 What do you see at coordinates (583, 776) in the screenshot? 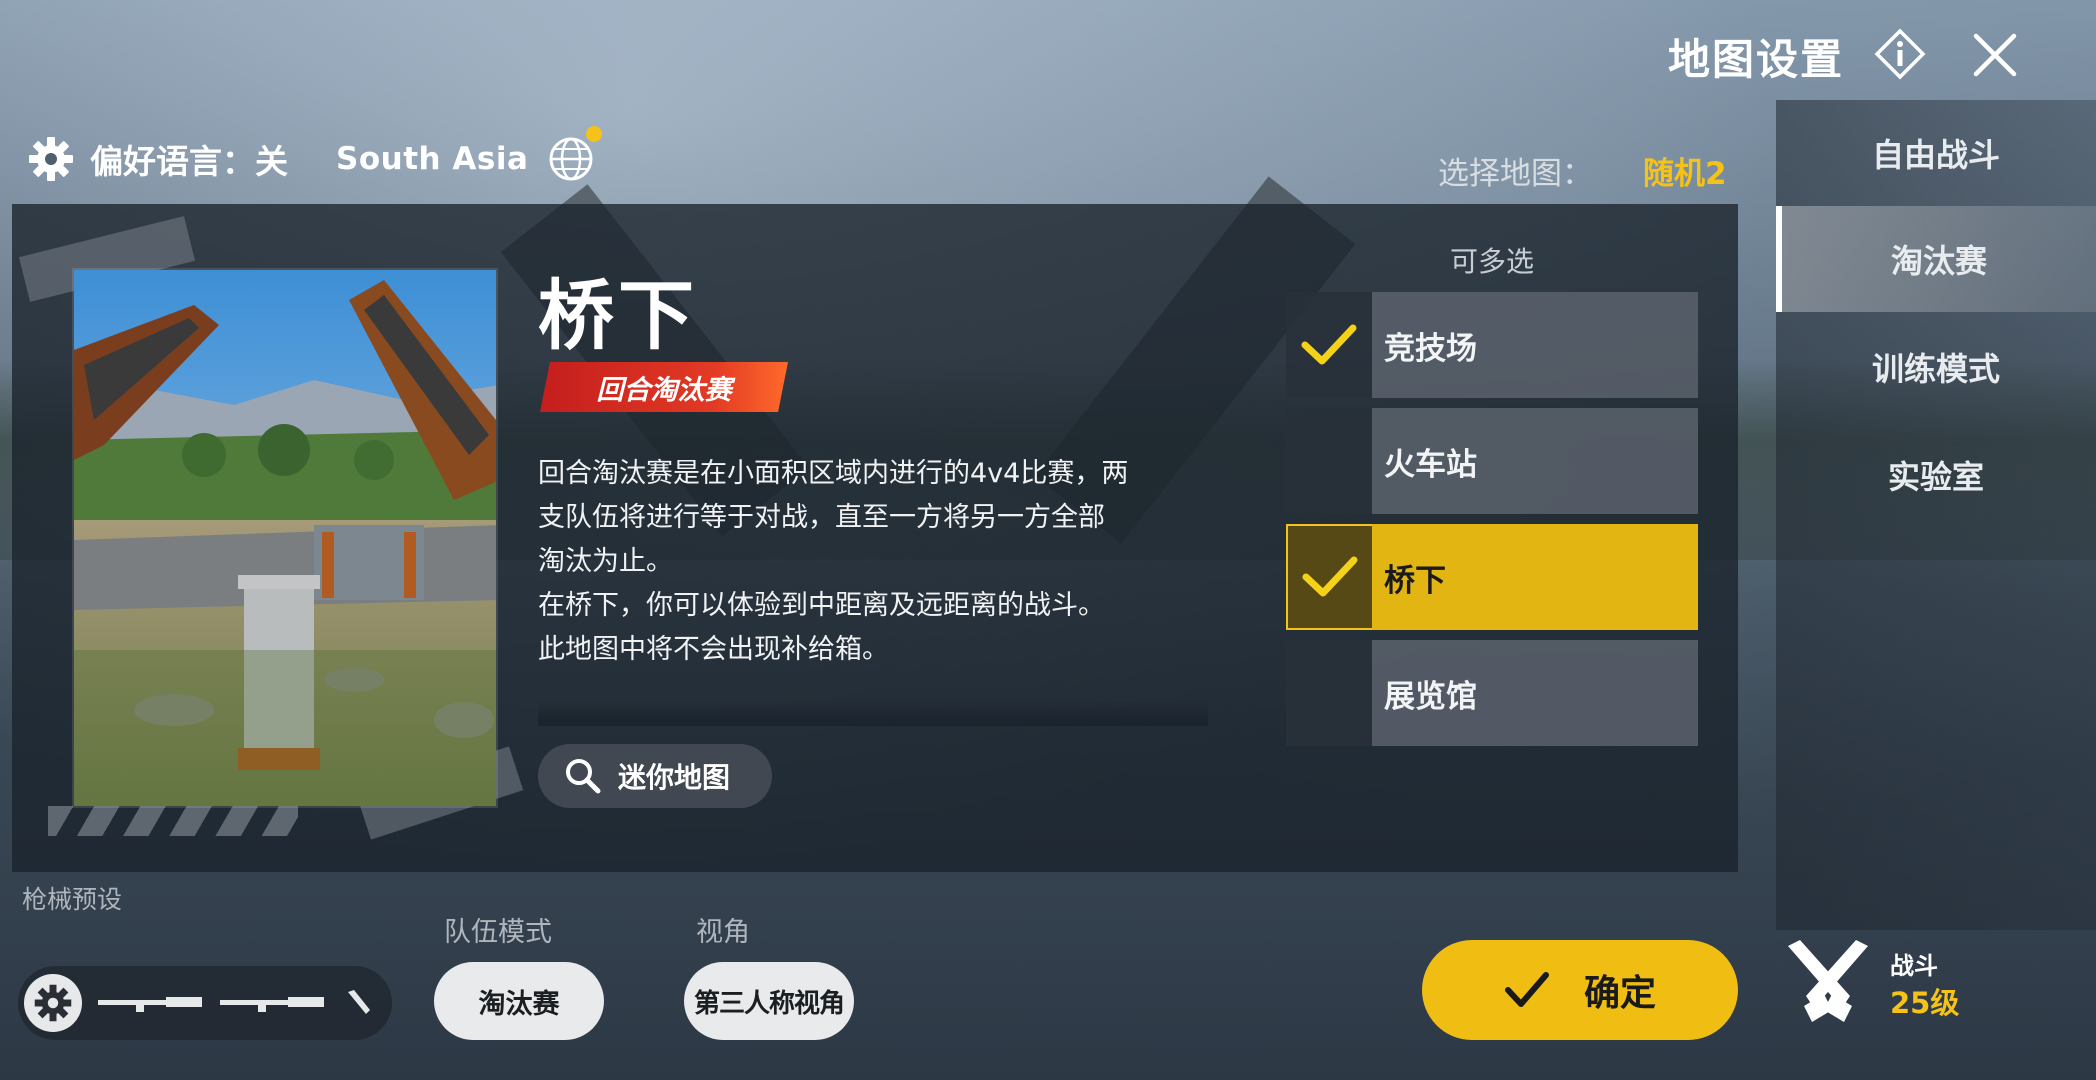
I see `search-icon` at bounding box center [583, 776].